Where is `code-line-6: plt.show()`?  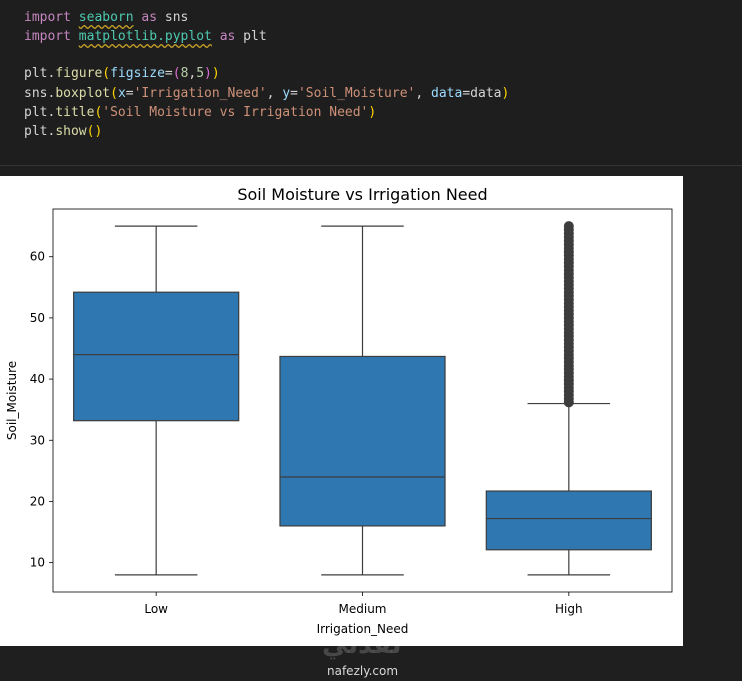
code-line-6: plt.show() is located at coordinates (63, 131).